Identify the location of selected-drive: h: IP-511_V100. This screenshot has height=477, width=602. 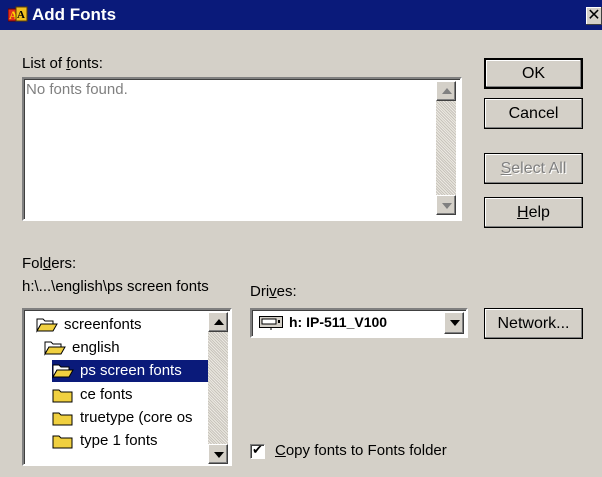
(338, 322).